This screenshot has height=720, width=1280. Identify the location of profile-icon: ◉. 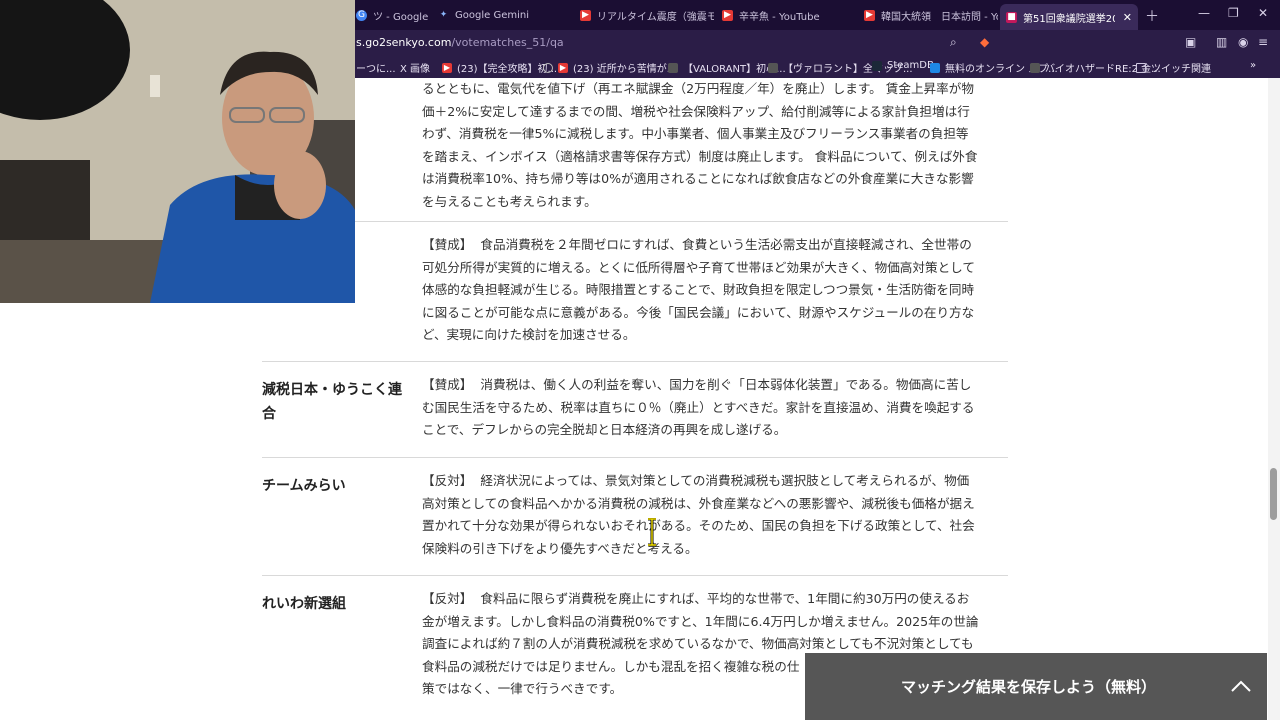
(1243, 42).